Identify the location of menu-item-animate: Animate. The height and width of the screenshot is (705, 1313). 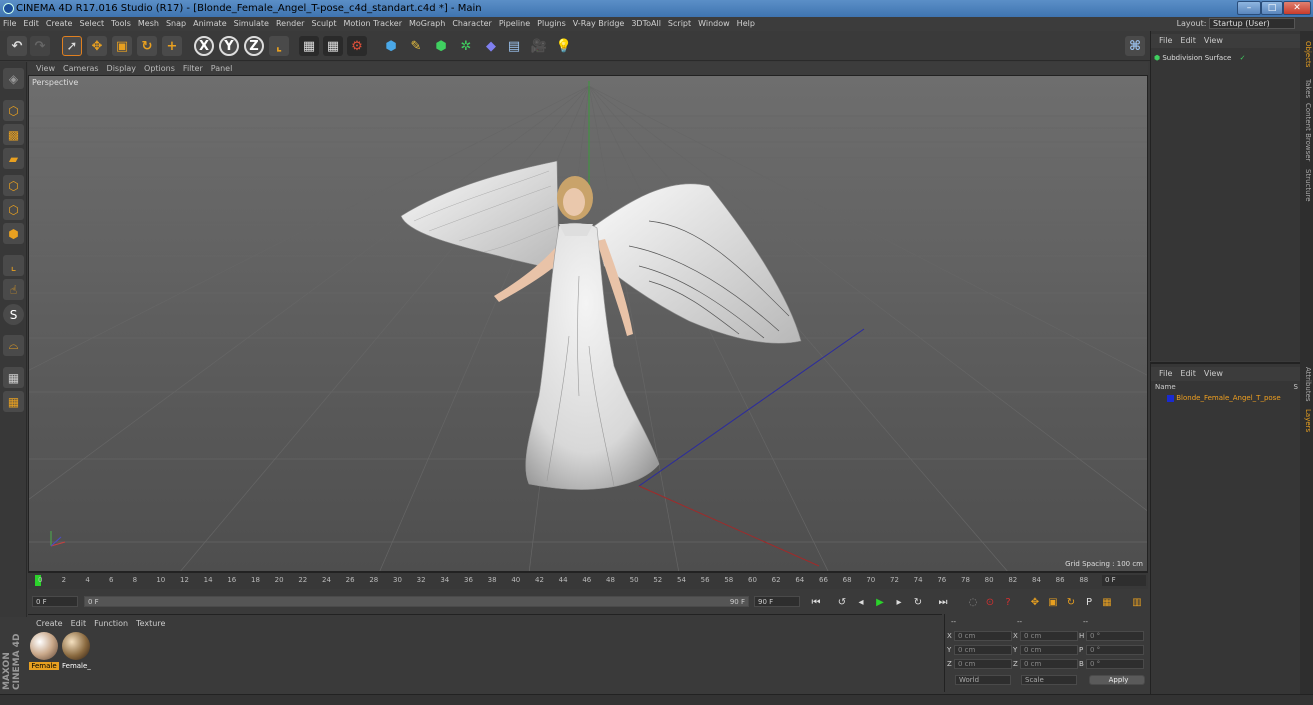
(210, 23).